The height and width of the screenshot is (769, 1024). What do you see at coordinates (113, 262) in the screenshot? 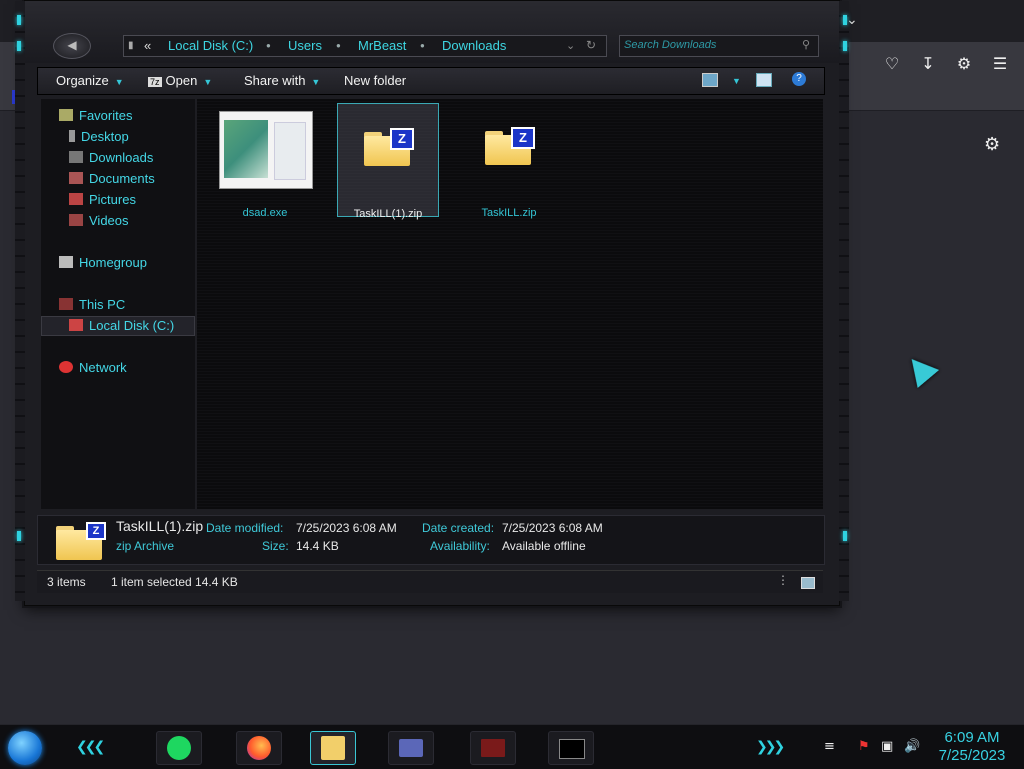
I see `nav-label: Homegroup` at bounding box center [113, 262].